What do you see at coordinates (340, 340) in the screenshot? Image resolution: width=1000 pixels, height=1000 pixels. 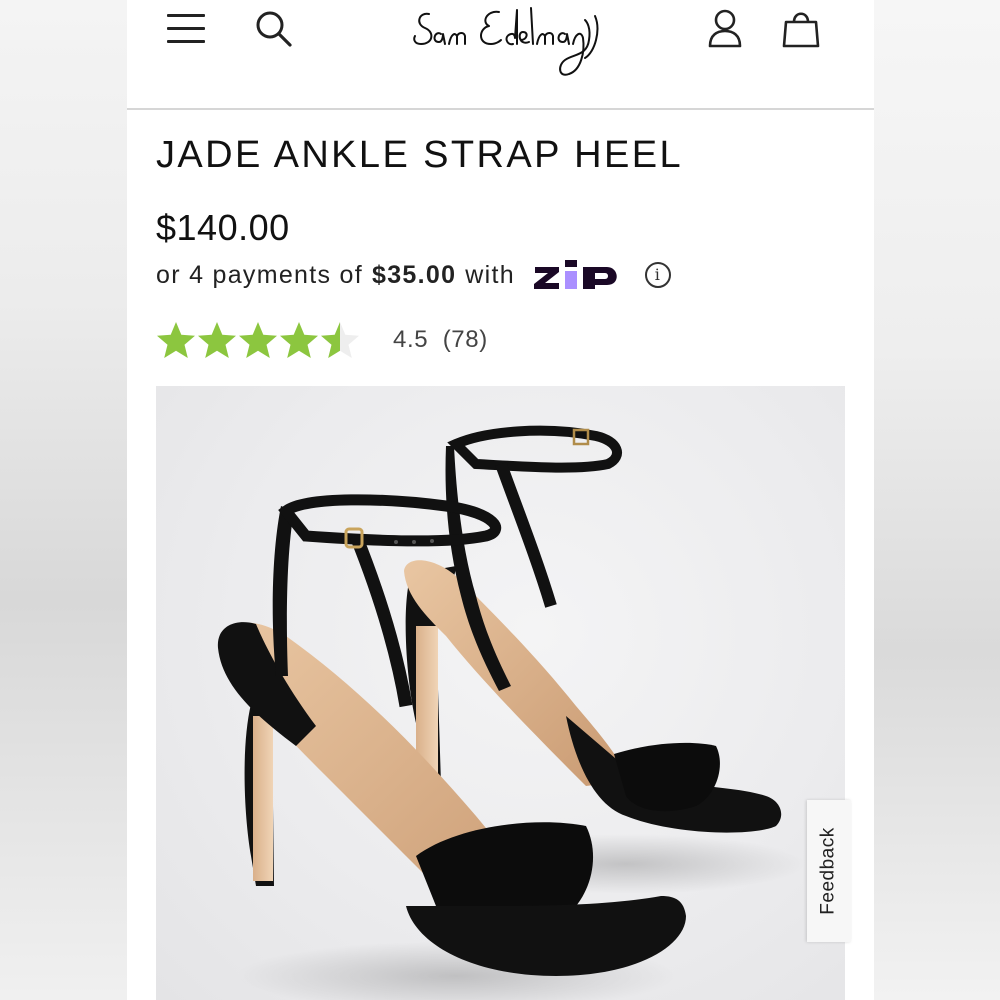 I see `half-star-icon` at bounding box center [340, 340].